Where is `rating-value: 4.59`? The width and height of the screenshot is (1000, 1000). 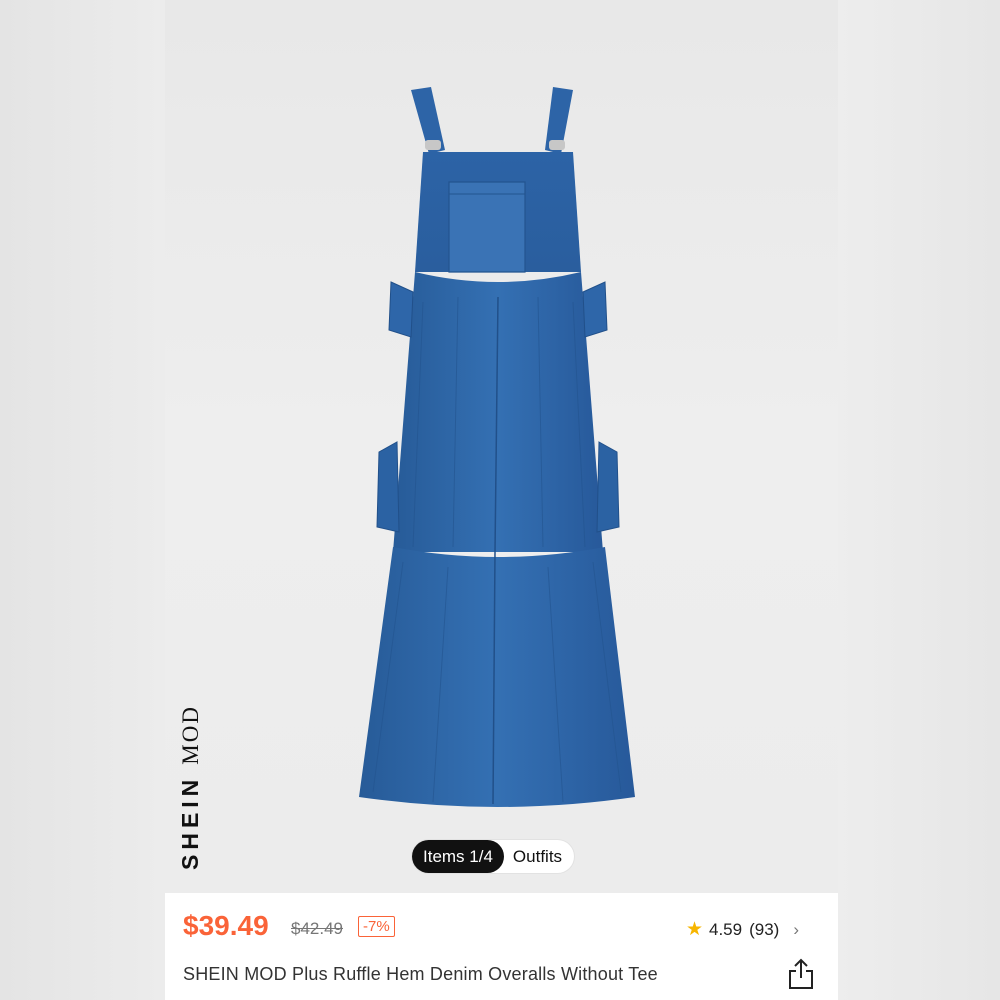 rating-value: 4.59 is located at coordinates (726, 929).